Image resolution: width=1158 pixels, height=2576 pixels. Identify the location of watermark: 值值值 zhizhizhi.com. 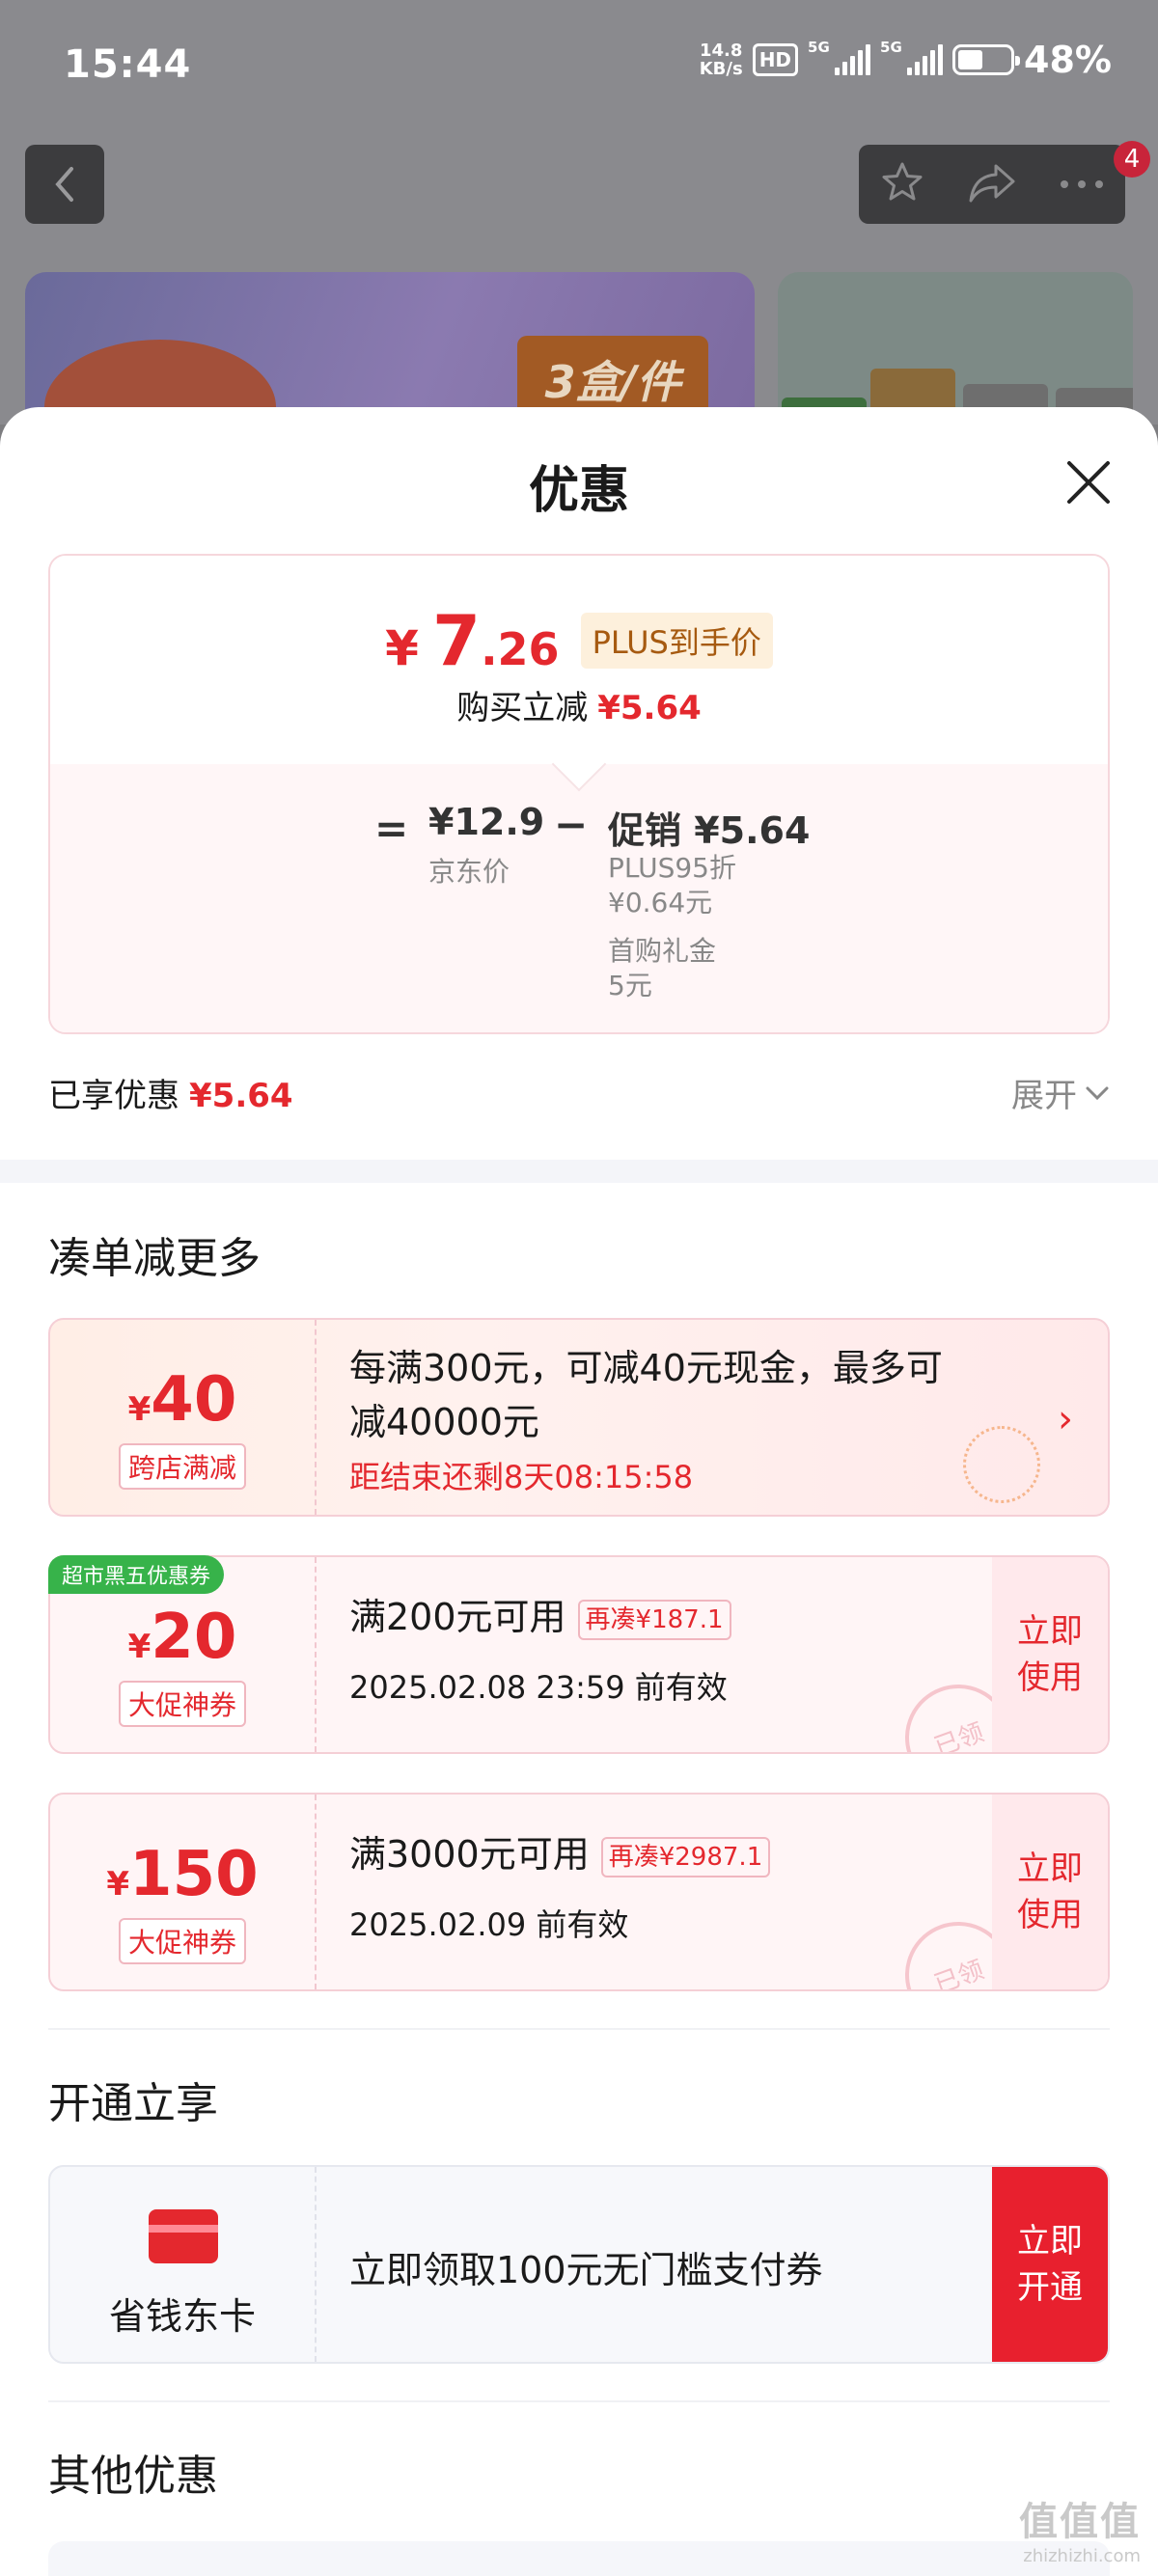
(1080, 2528).